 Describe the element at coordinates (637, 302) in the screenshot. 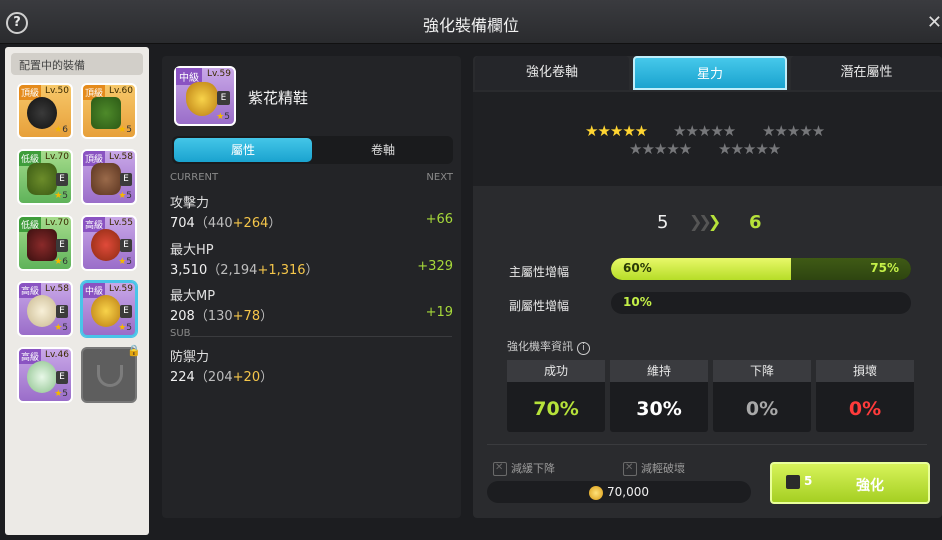

I see `sub-stat-current: 10%` at that location.